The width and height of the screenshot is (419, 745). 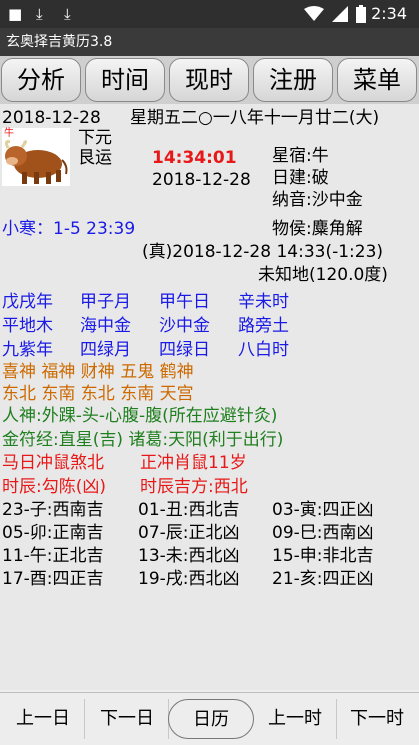 I want to click on top-tab-bar: 分析 时间 现时 注册 菜单, so click(x=209, y=80).